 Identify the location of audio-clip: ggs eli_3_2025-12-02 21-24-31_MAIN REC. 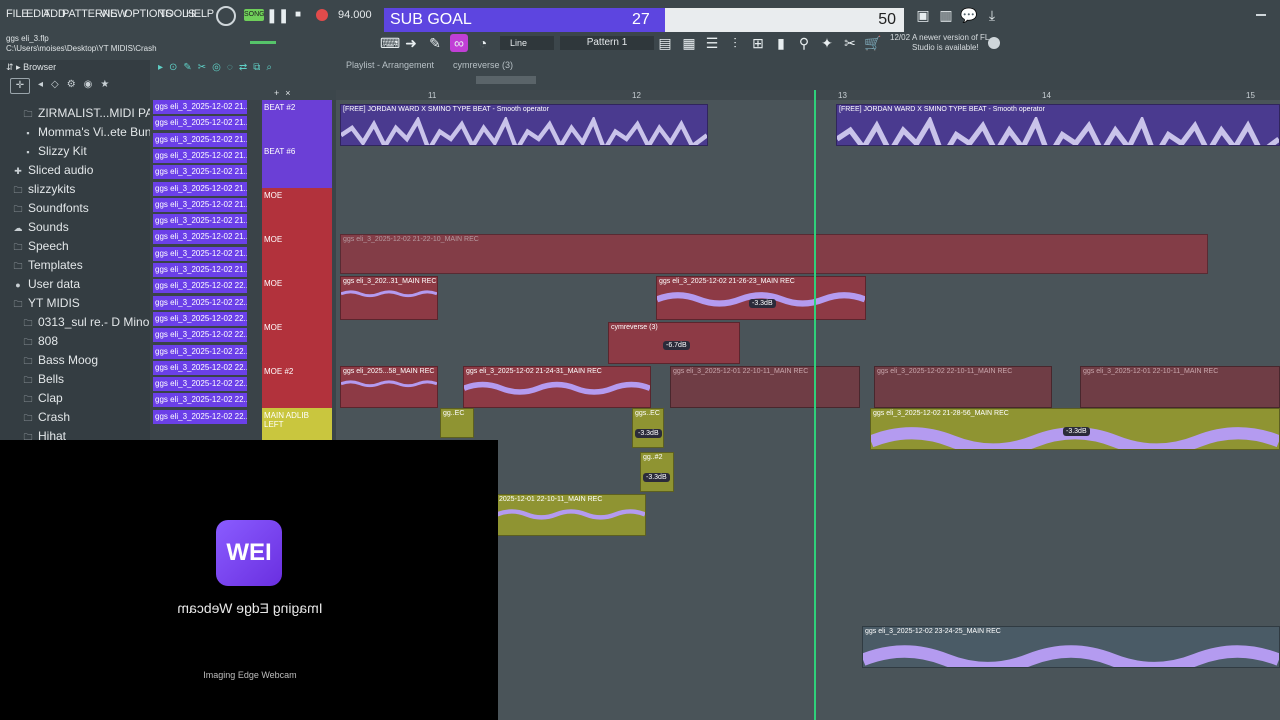
(557, 387).